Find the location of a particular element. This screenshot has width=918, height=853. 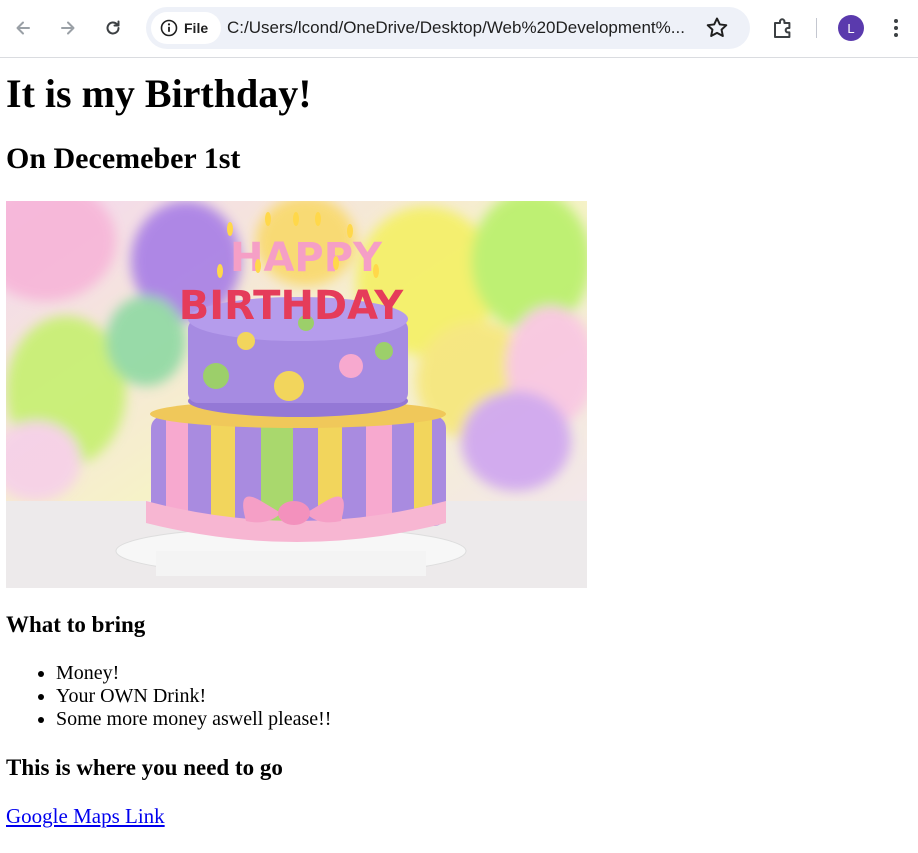

reload-button is located at coordinates (113, 28).